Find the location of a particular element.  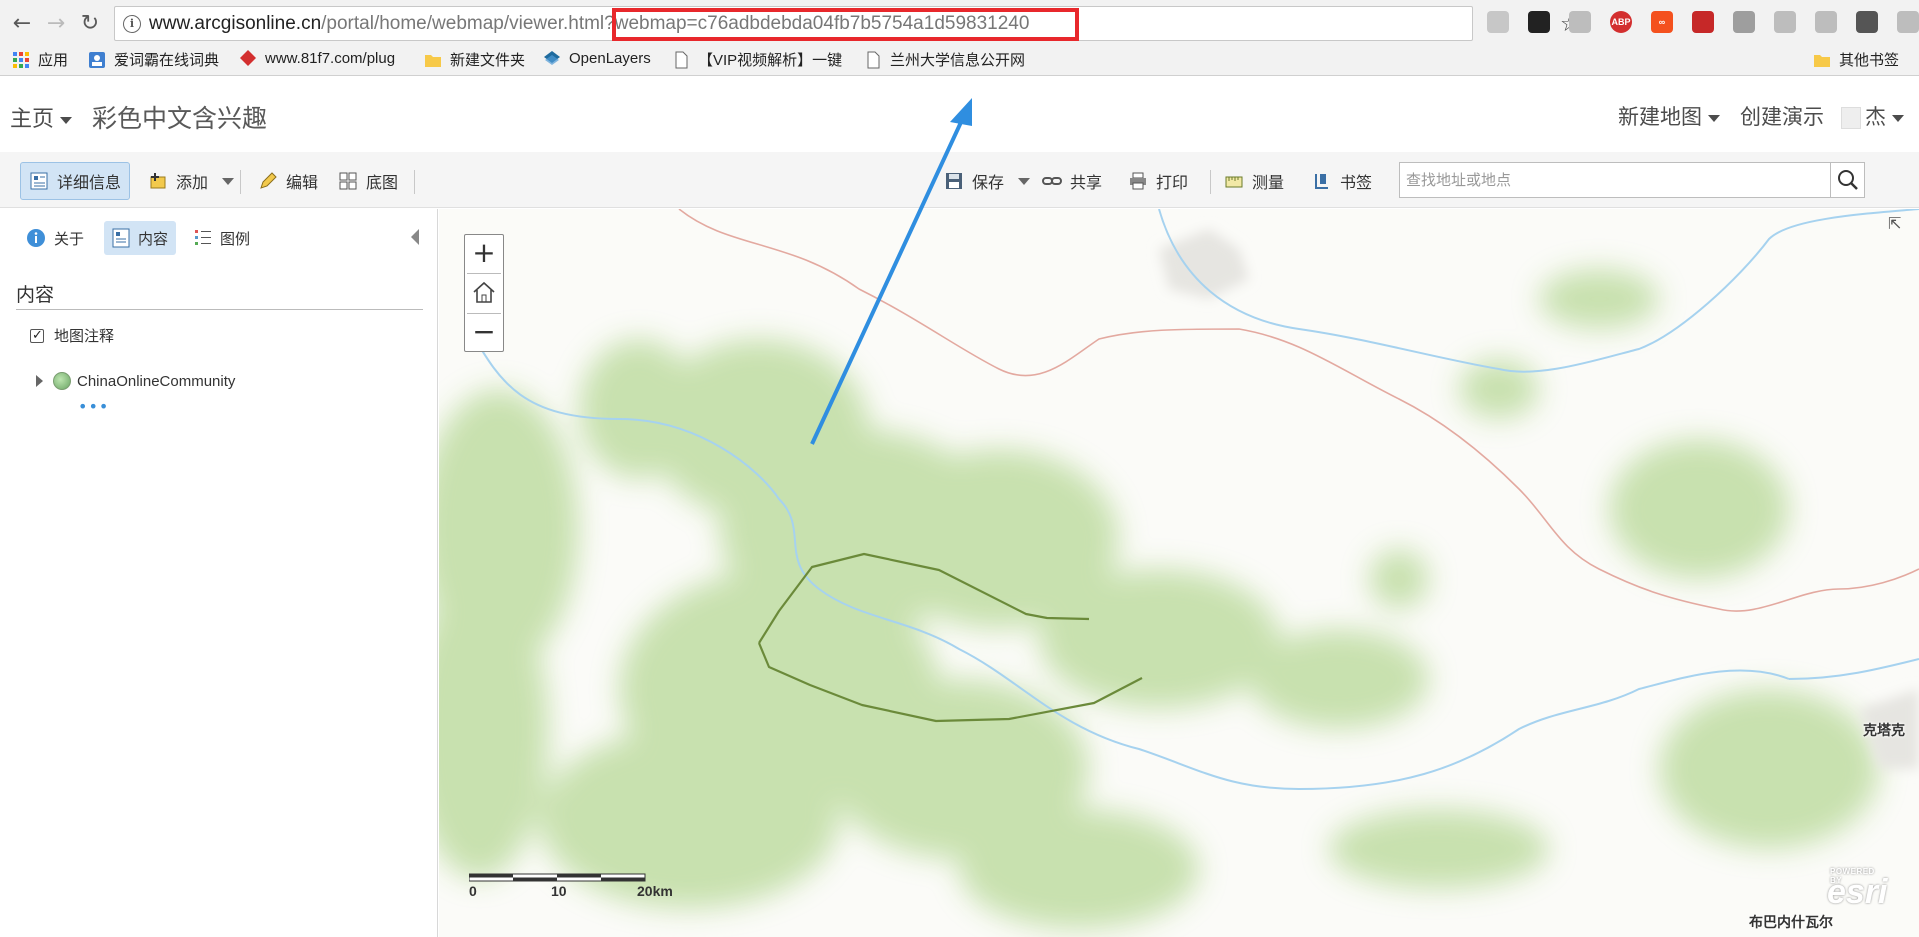

search-ext-icon is located at coordinates (1498, 22).